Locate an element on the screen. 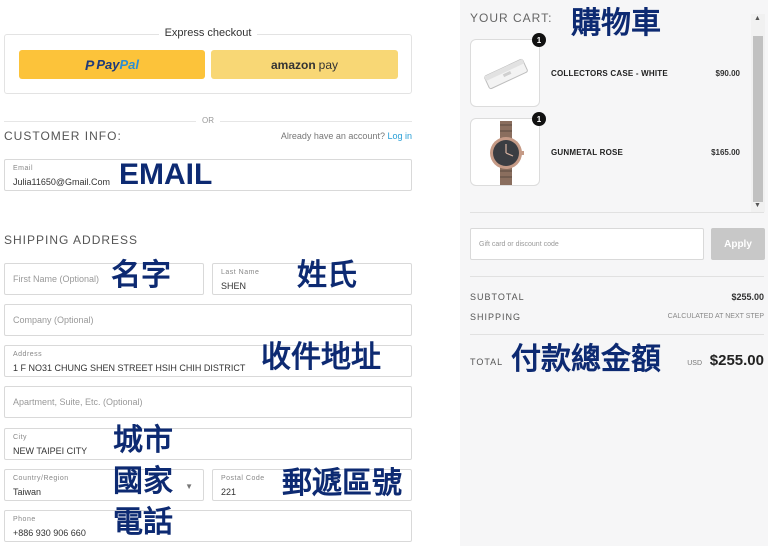 The image size is (768, 546). country-label: Country/Region is located at coordinates (41, 478).